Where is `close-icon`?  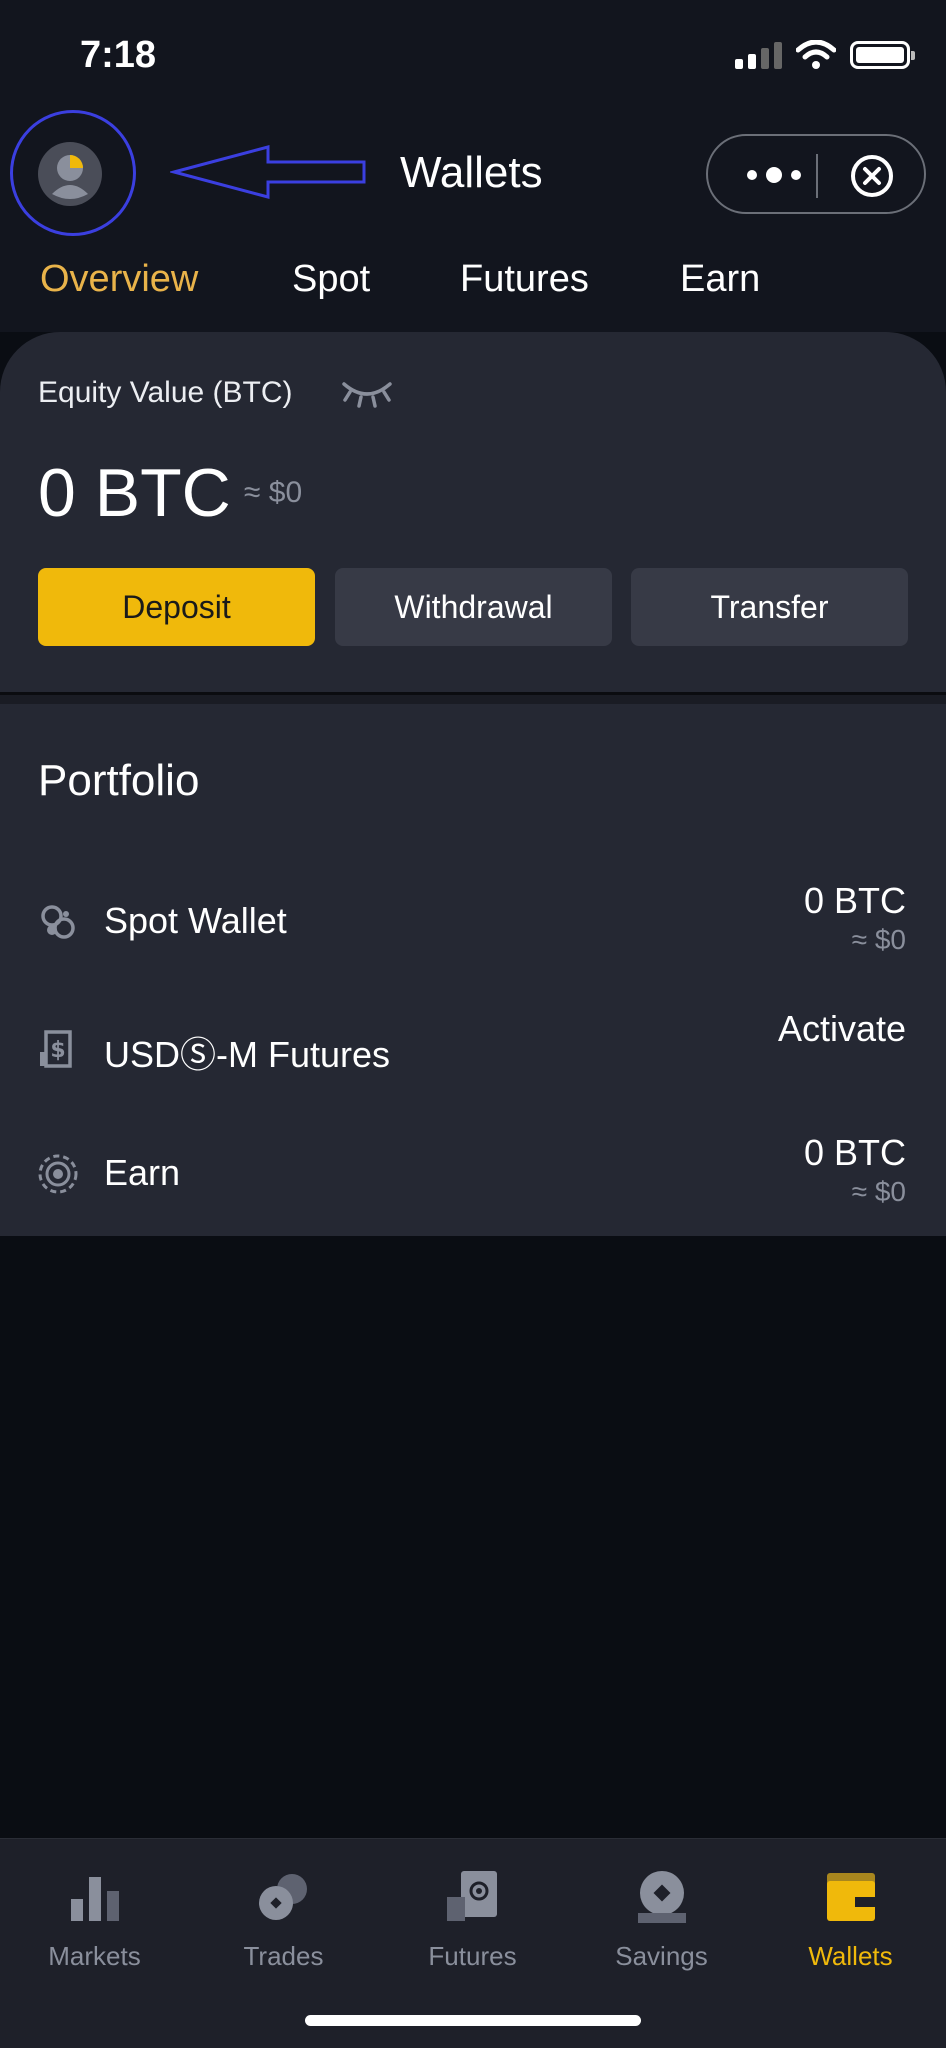
close-icon is located at coordinates (872, 176).